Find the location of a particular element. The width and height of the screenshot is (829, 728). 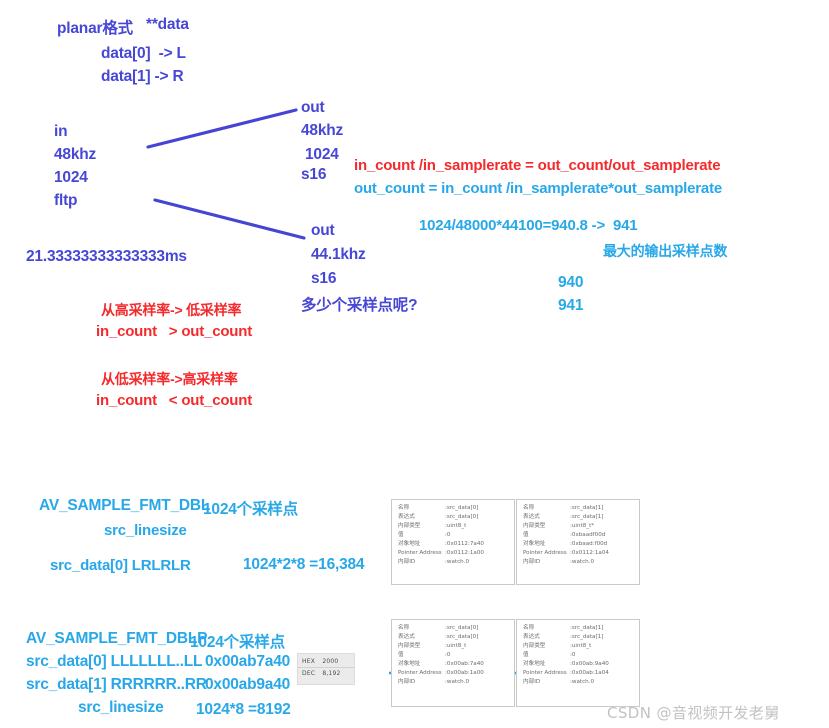

max-output-samples-note: 最大的输出采样点数 is located at coordinates (665, 251).